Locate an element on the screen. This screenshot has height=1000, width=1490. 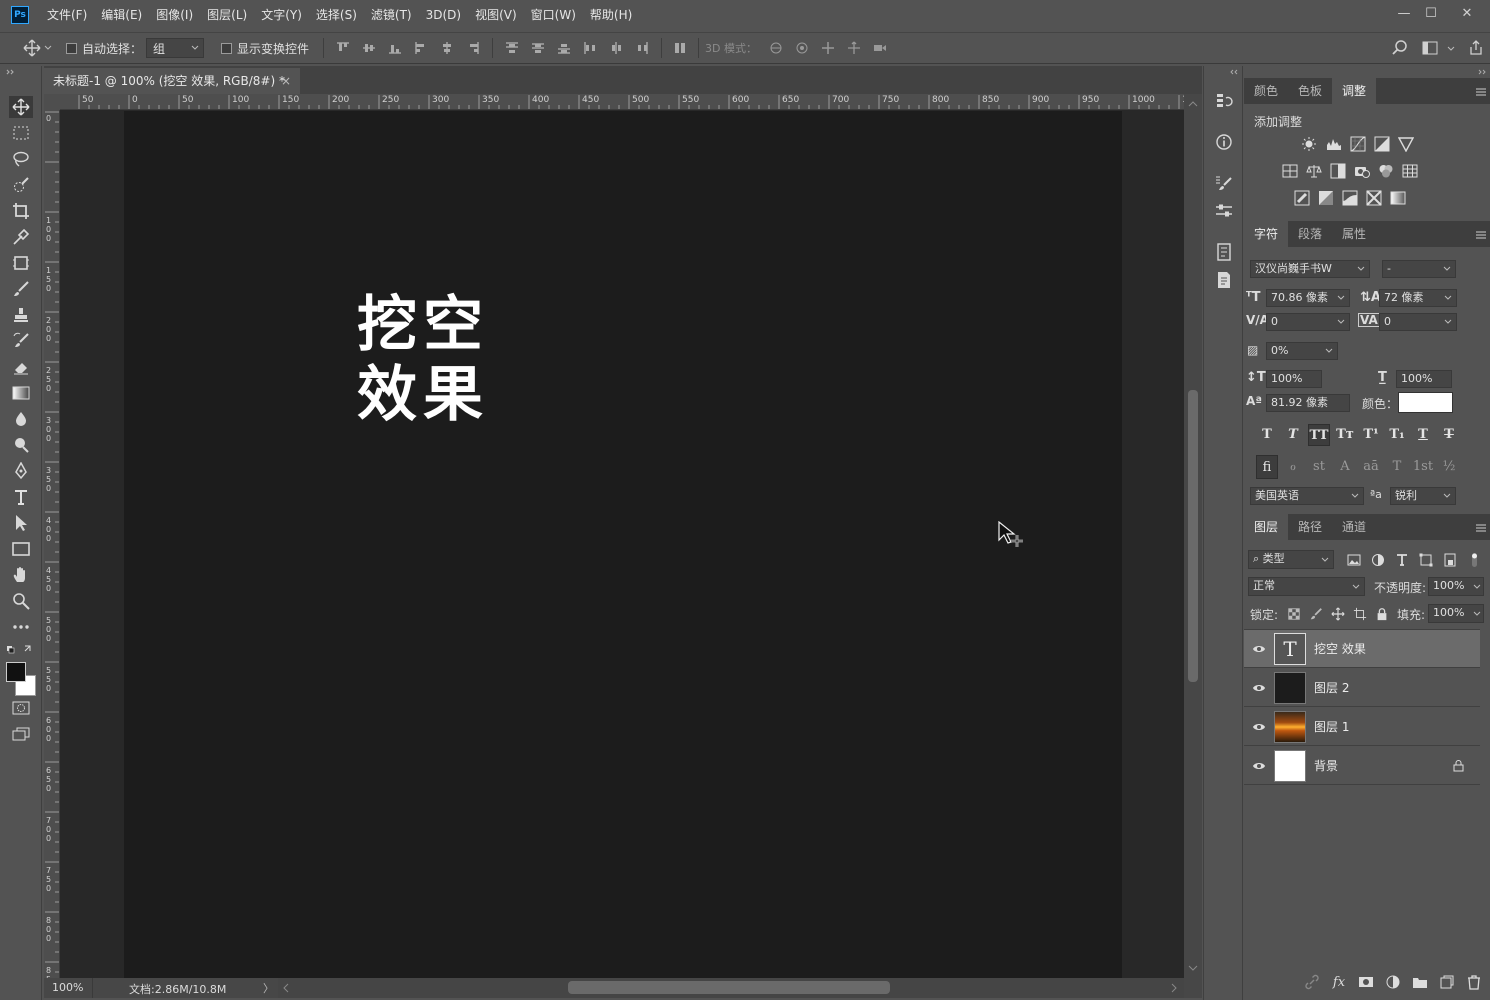
ordinals-button: 1st is located at coordinates (1423, 467).